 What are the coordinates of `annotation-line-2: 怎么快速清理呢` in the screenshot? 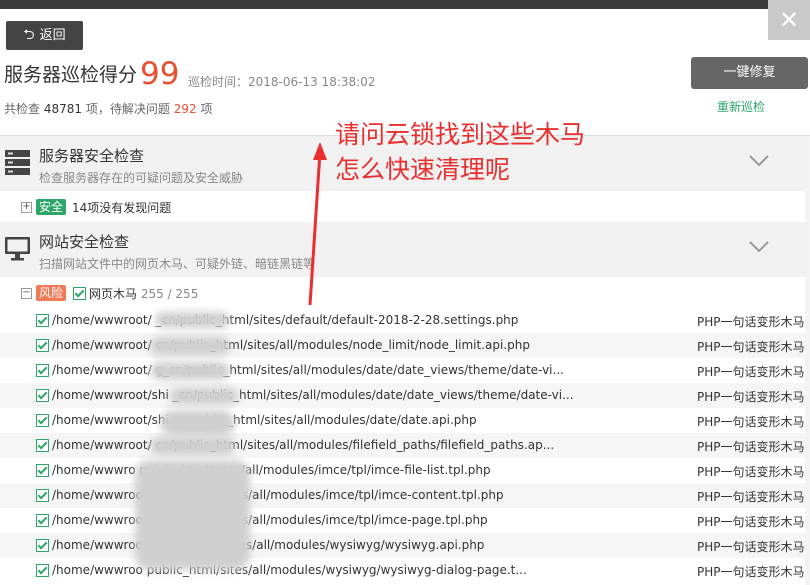 It's located at (423, 169).